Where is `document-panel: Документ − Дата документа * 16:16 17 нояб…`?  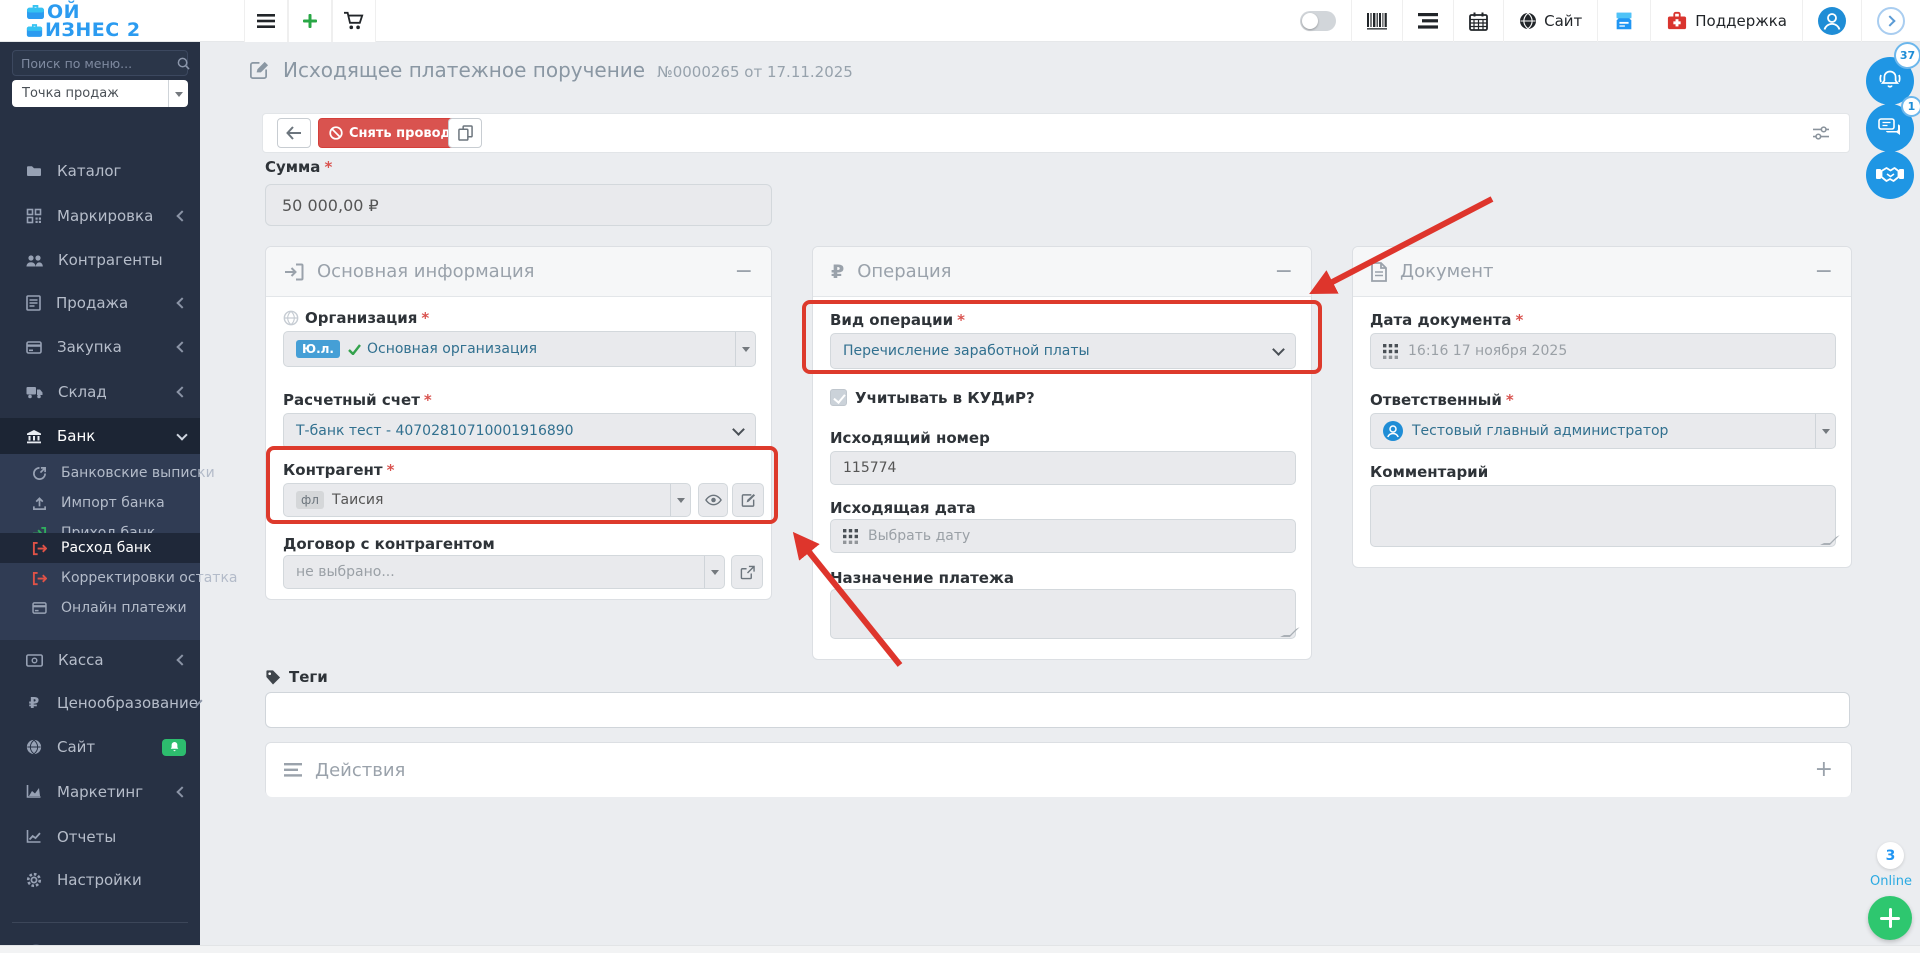
document-panel: Документ − Дата документа * 16:16 17 нояб… is located at coordinates (1602, 407).